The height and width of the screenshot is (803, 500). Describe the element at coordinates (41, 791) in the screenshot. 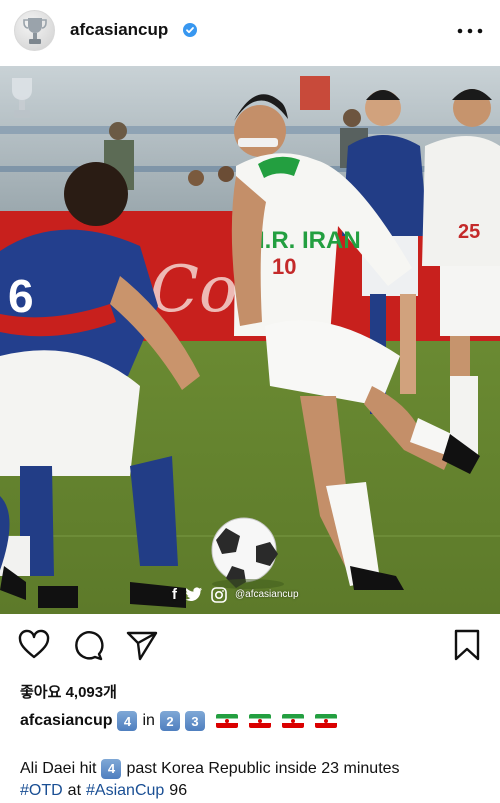

I see `hashtag-otd: #OTD` at that location.